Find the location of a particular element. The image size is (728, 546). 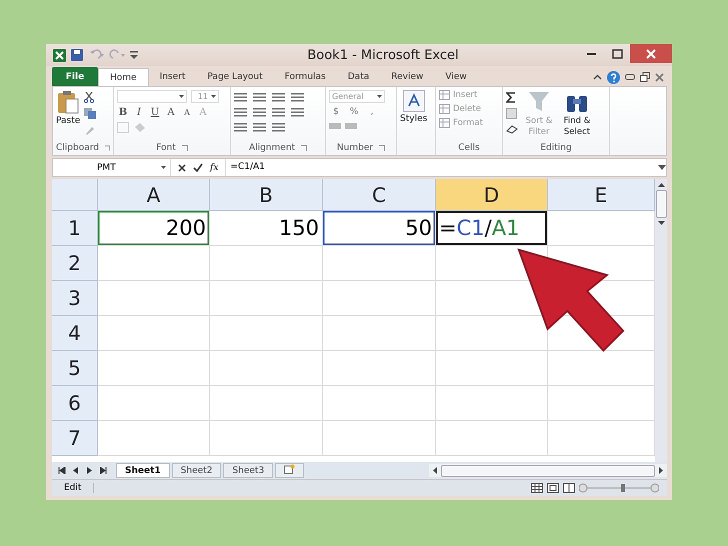

top-align-icon is located at coordinates (240, 97).